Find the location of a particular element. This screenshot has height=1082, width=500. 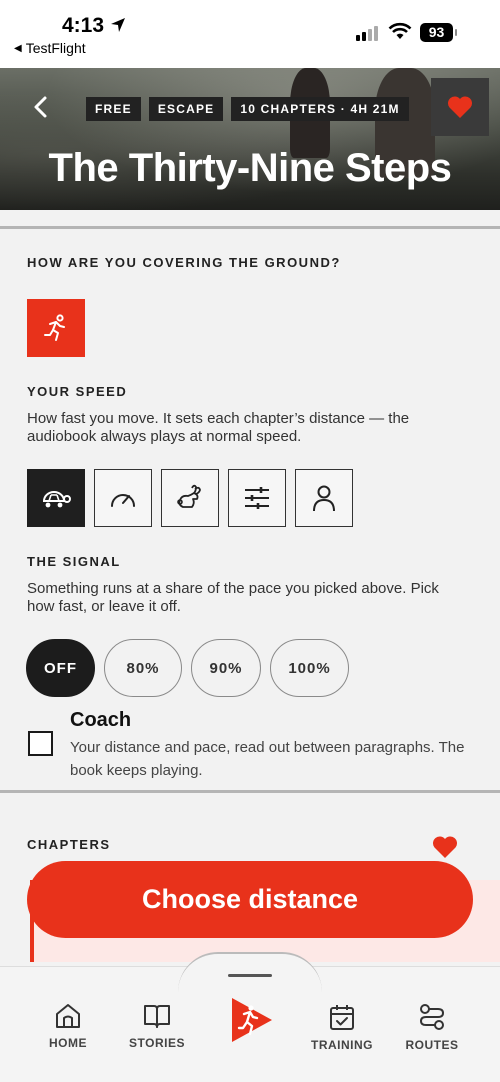

tab-bar-hump is located at coordinates (250, 972).